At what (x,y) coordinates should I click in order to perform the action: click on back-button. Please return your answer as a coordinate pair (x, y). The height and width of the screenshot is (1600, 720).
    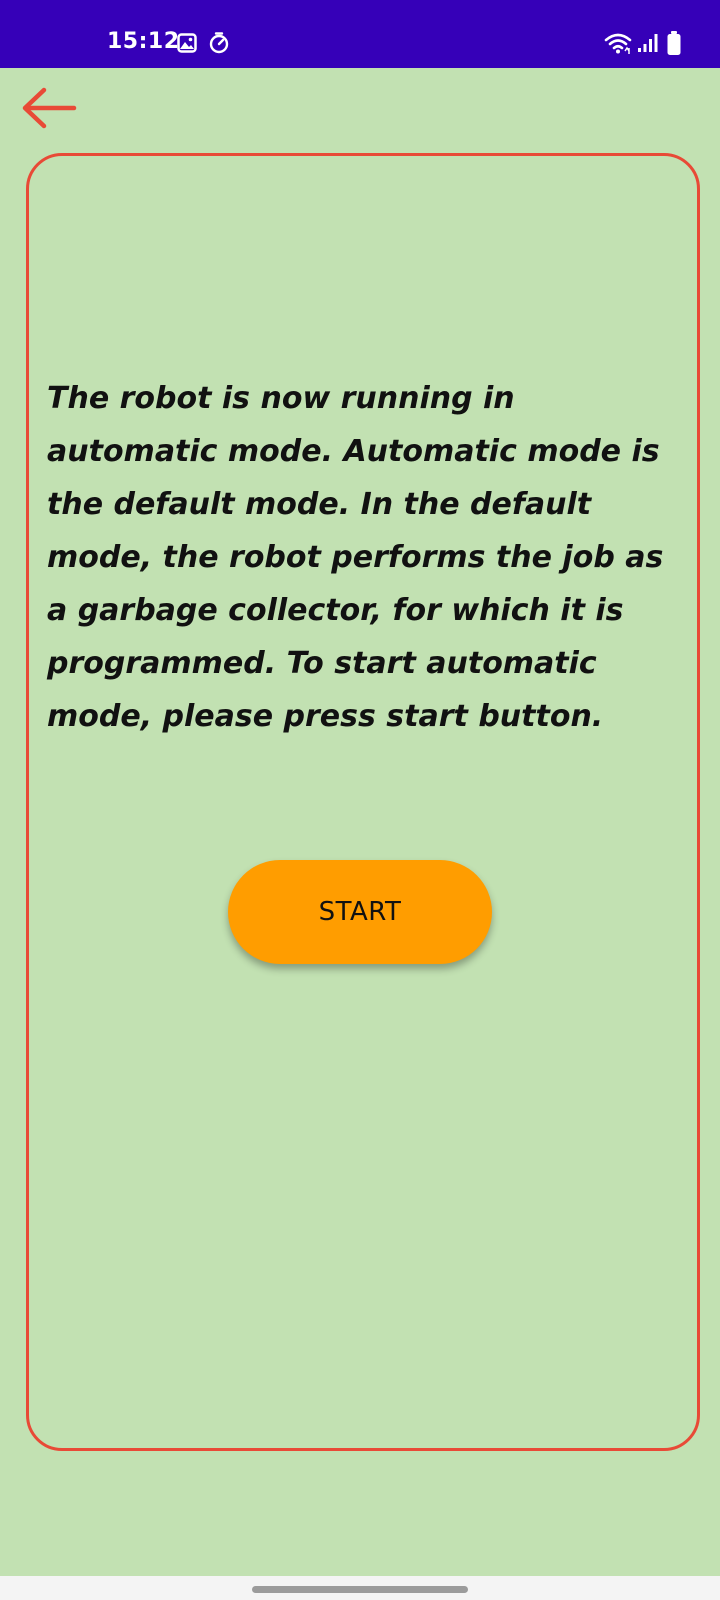
    Looking at the image, I should click on (50, 110).